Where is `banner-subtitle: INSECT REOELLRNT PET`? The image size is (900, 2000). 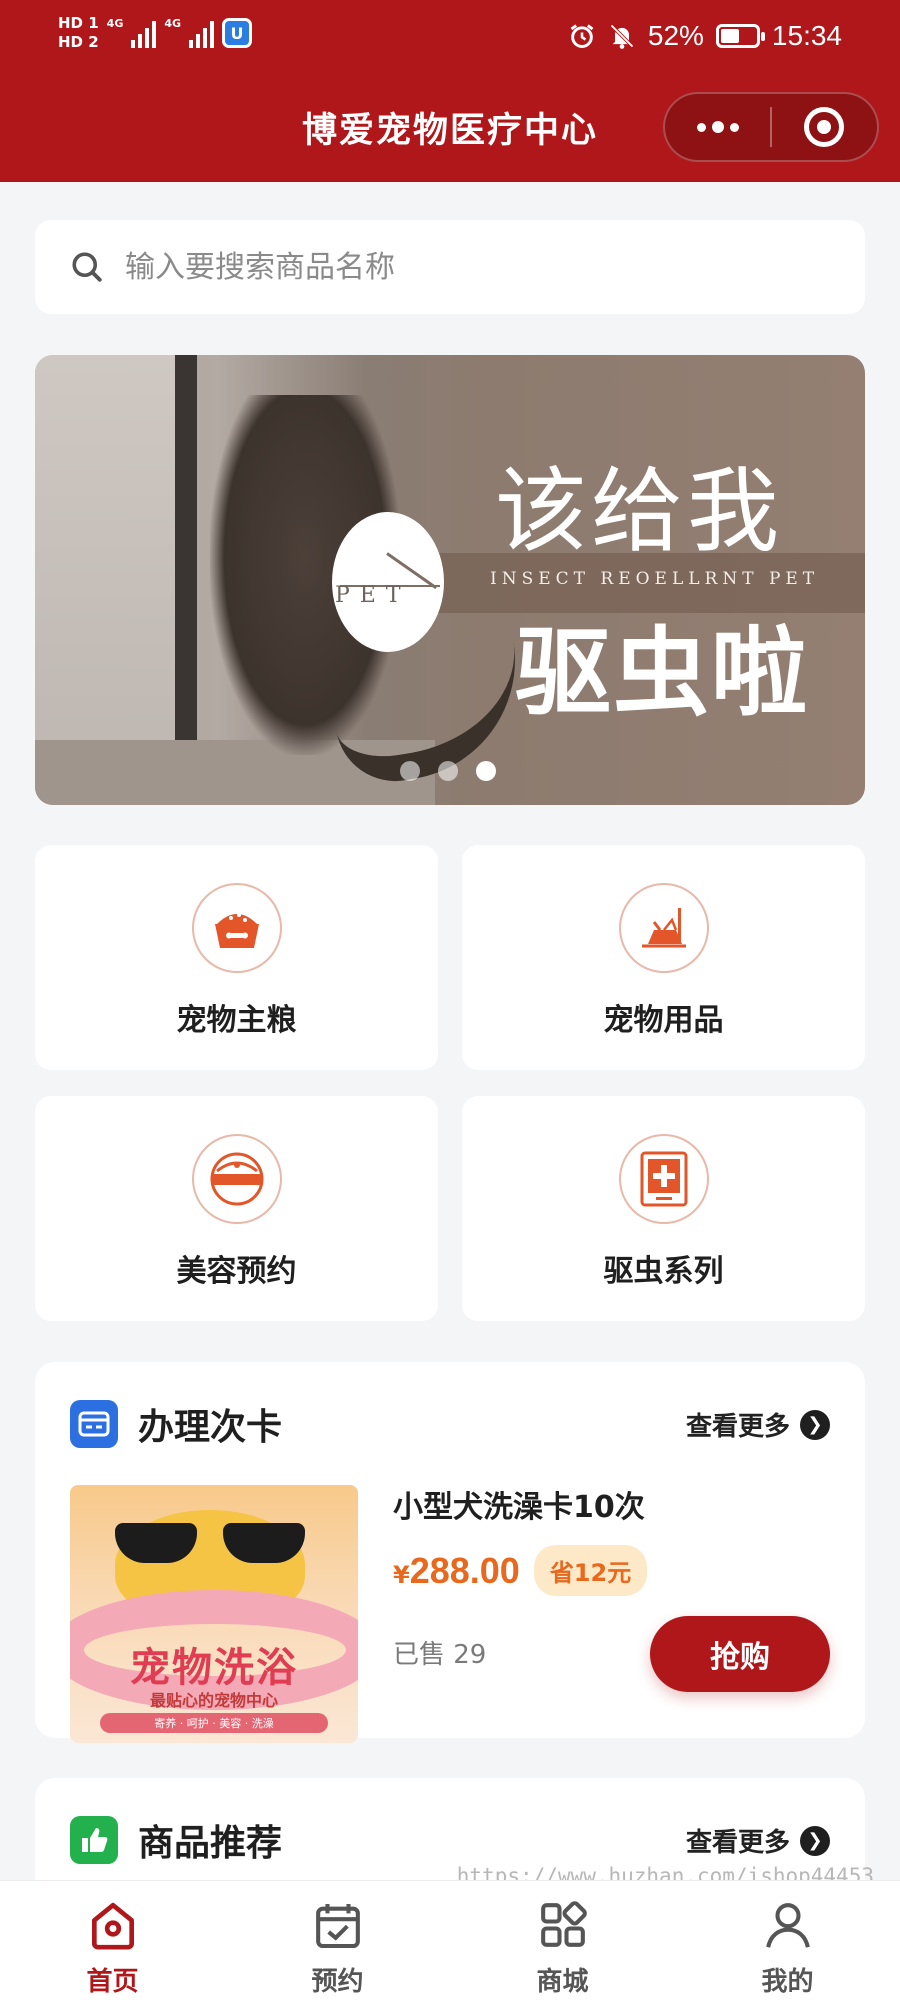
banner-subtitle: INSECT REOELLRNT PET is located at coordinates (655, 579).